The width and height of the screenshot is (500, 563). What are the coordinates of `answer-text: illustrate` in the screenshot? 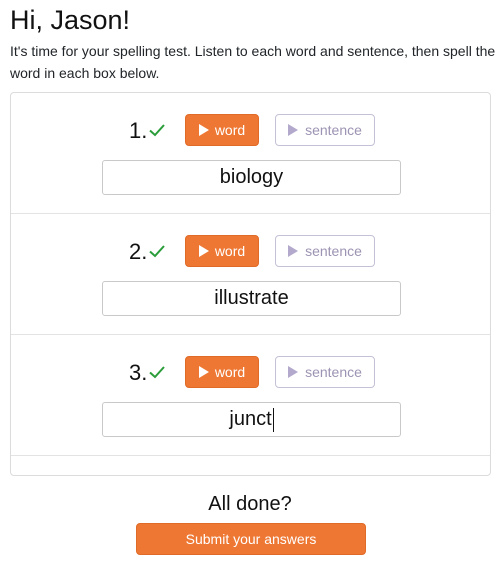 It's located at (251, 298).